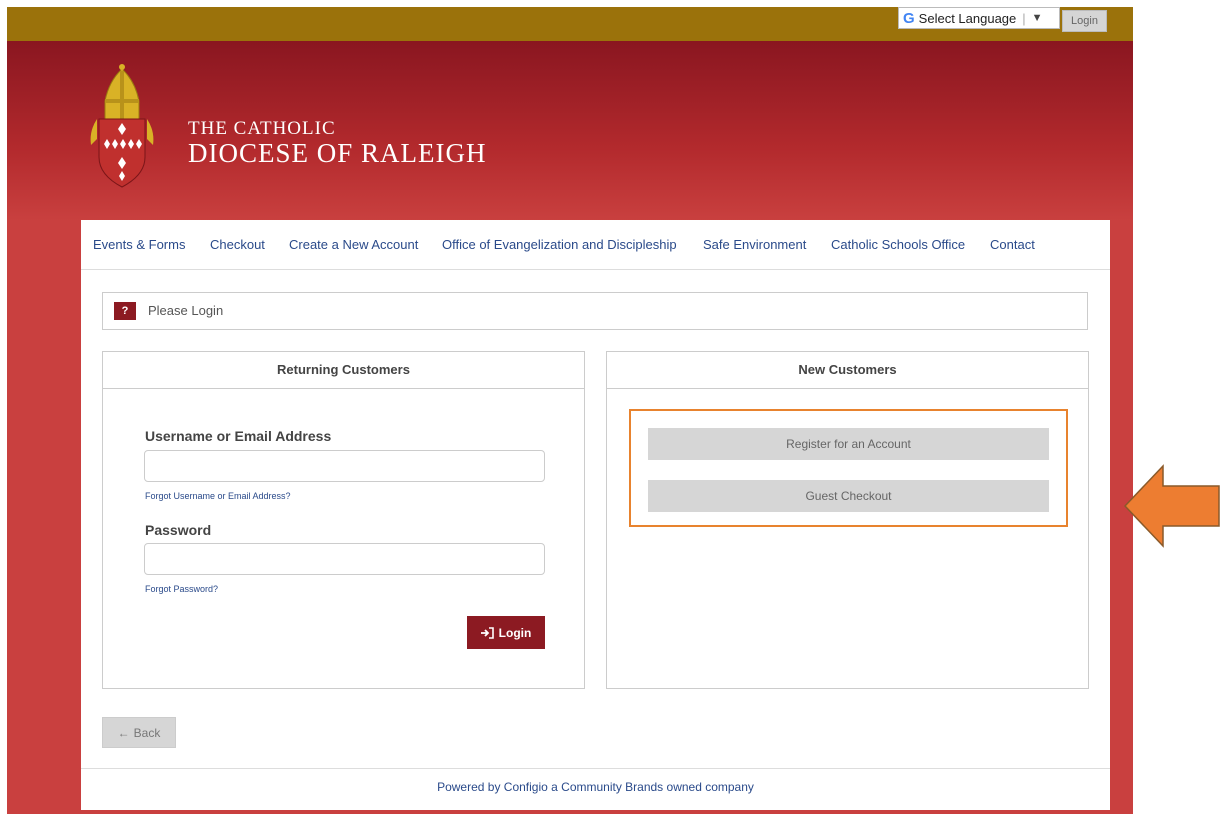 The height and width of the screenshot is (814, 1225). What do you see at coordinates (515, 632) in the screenshot?
I see `login-button-label: Login` at bounding box center [515, 632].